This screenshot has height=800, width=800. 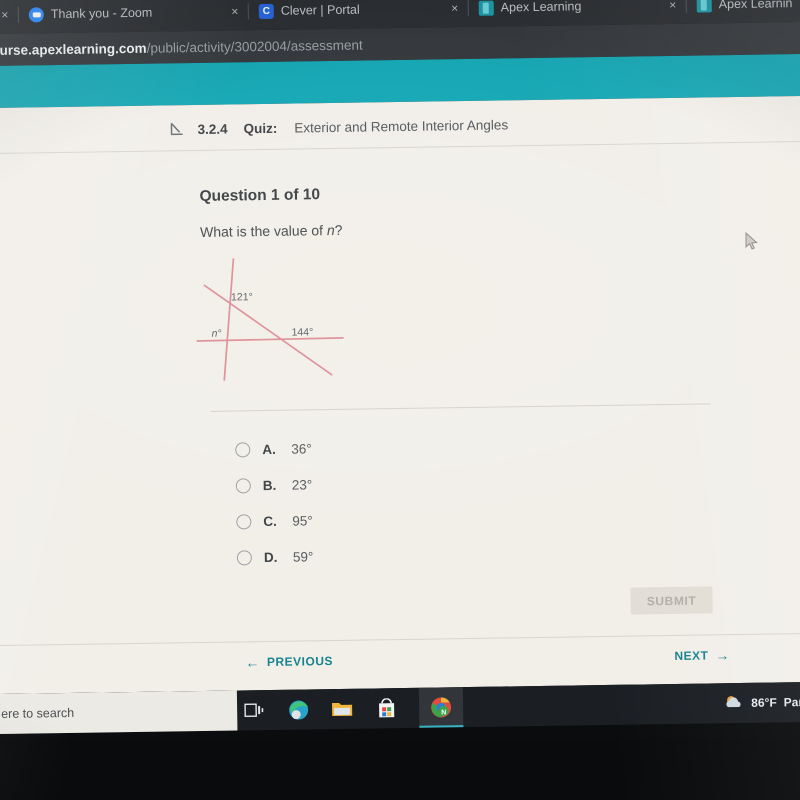 What do you see at coordinates (243, 485) in the screenshot?
I see `radio-button-b` at bounding box center [243, 485].